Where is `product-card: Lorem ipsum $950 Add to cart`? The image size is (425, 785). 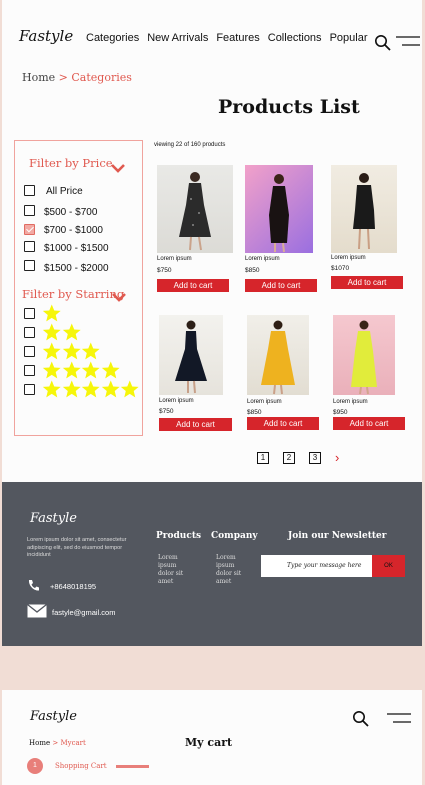 product-card: Lorem ipsum $950 Add to cart is located at coordinates (371, 372).